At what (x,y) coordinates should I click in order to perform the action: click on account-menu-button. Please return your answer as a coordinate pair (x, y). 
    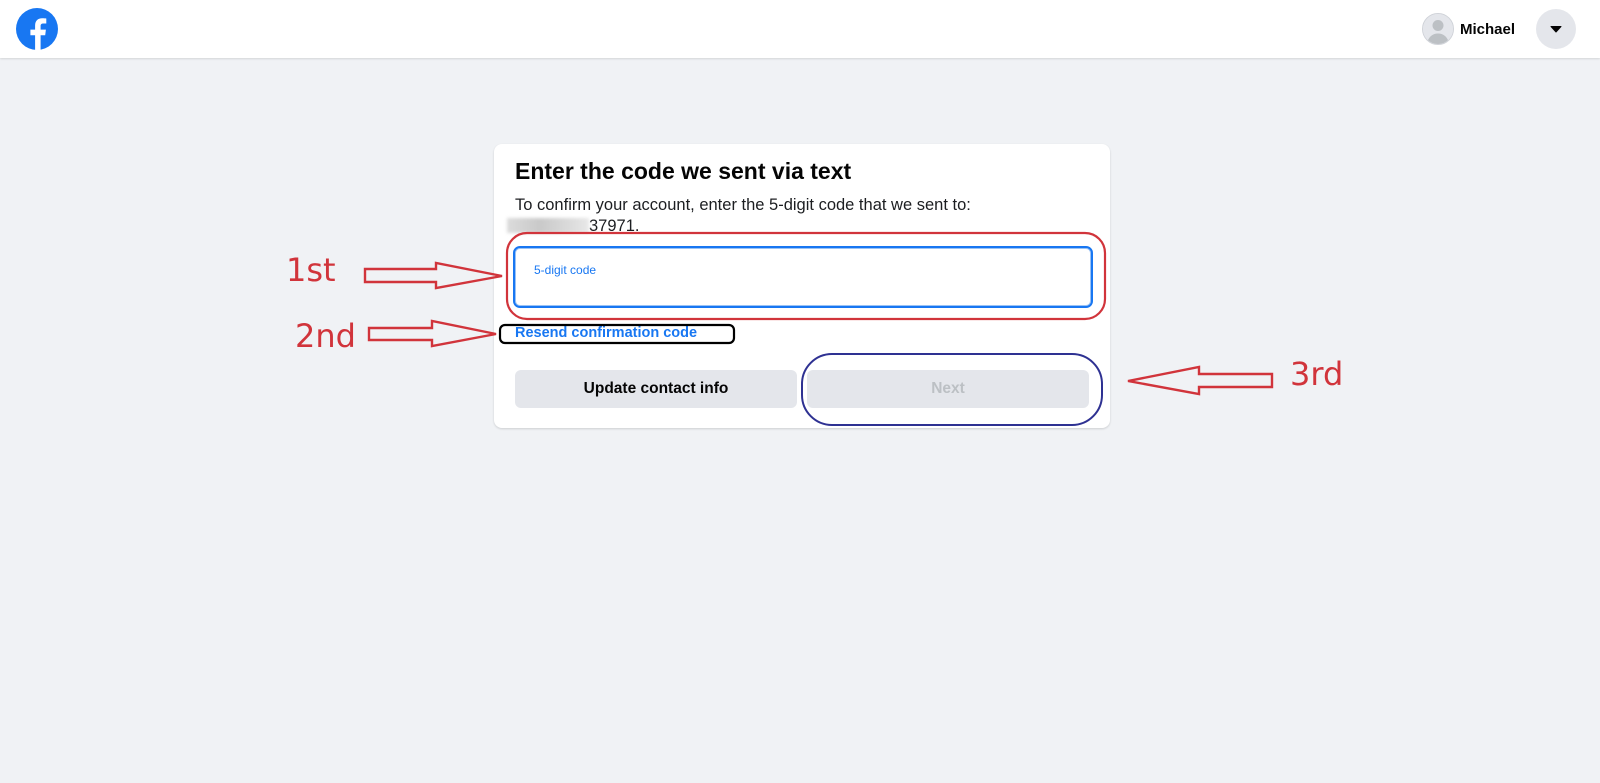
    Looking at the image, I should click on (1556, 29).